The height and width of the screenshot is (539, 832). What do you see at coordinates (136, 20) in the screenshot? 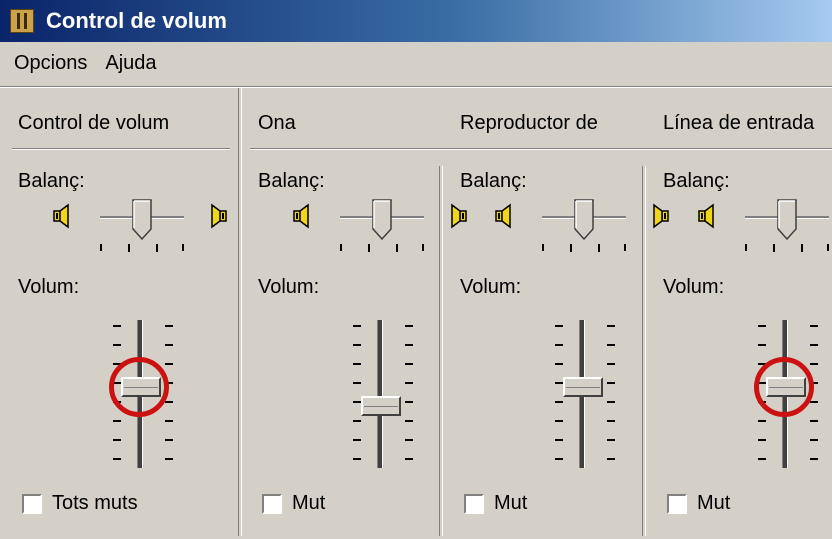
I see `window-title: Control de volum` at bounding box center [136, 20].